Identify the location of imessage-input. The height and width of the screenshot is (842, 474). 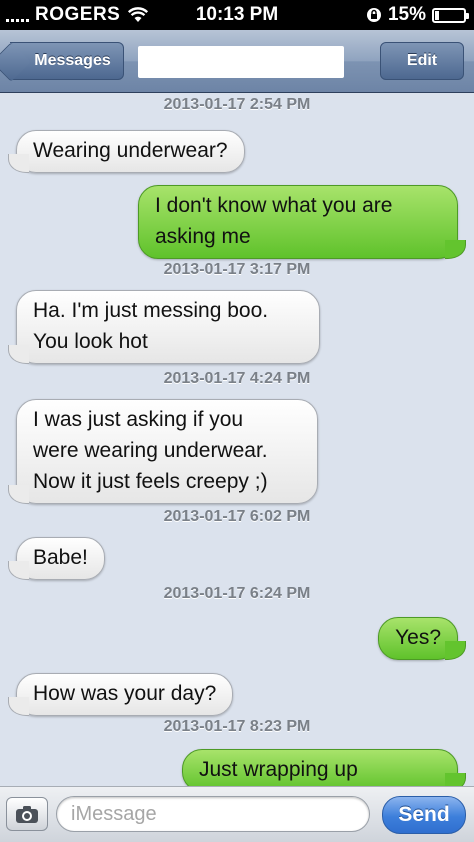
(213, 814).